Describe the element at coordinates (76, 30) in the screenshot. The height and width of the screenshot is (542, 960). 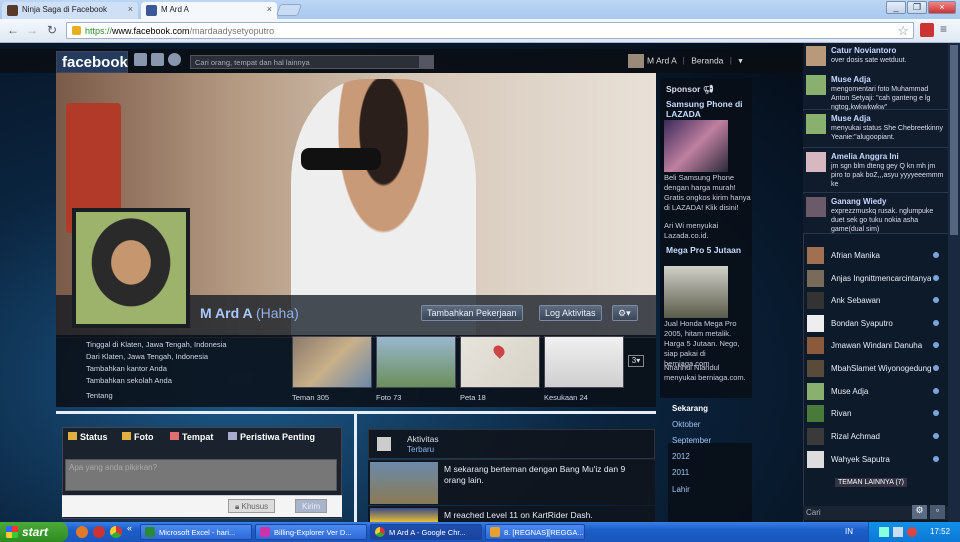
I see `lock-icon` at that location.